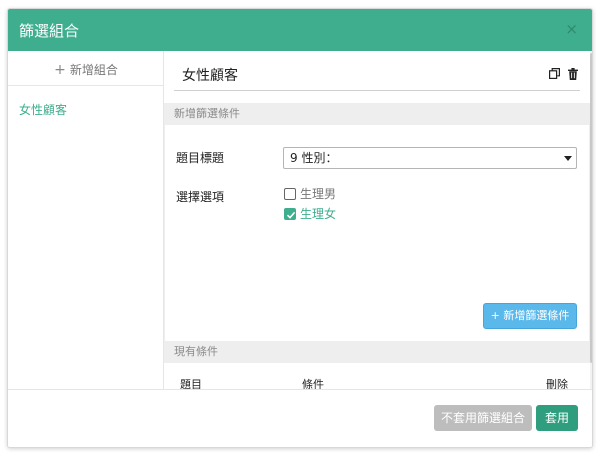 The width and height of the screenshot is (600, 456). Describe the element at coordinates (318, 214) in the screenshot. I see `option-label: 生理女` at that location.